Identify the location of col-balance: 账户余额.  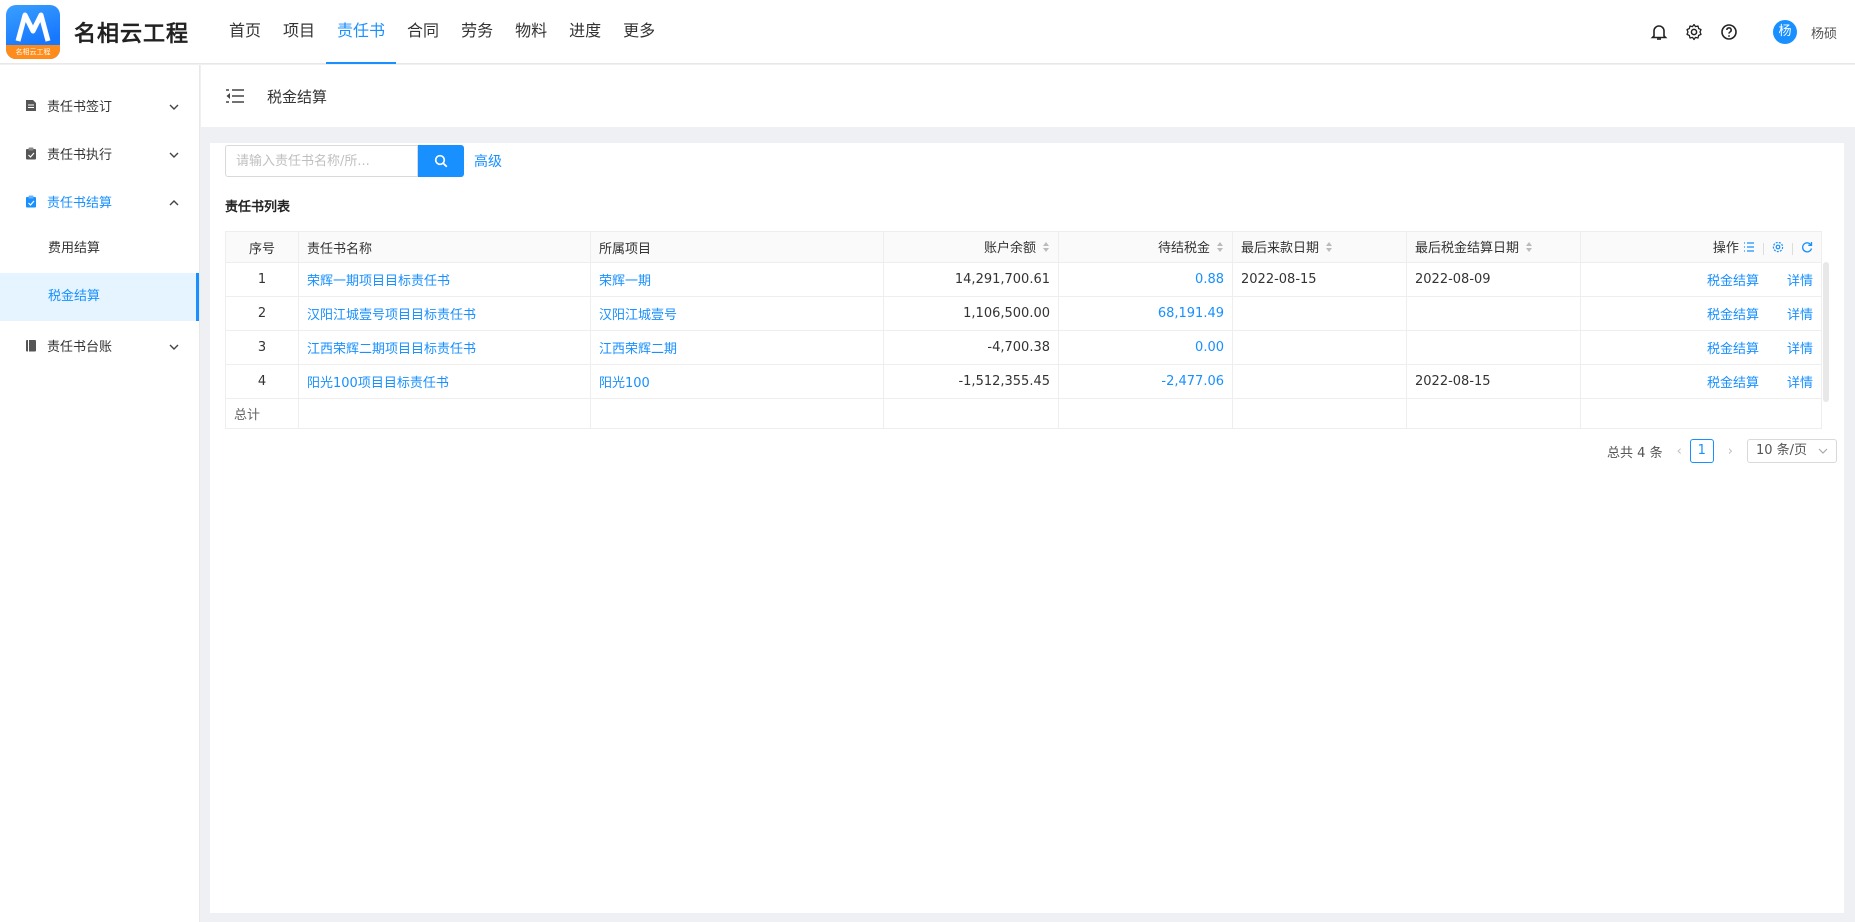
(971, 247).